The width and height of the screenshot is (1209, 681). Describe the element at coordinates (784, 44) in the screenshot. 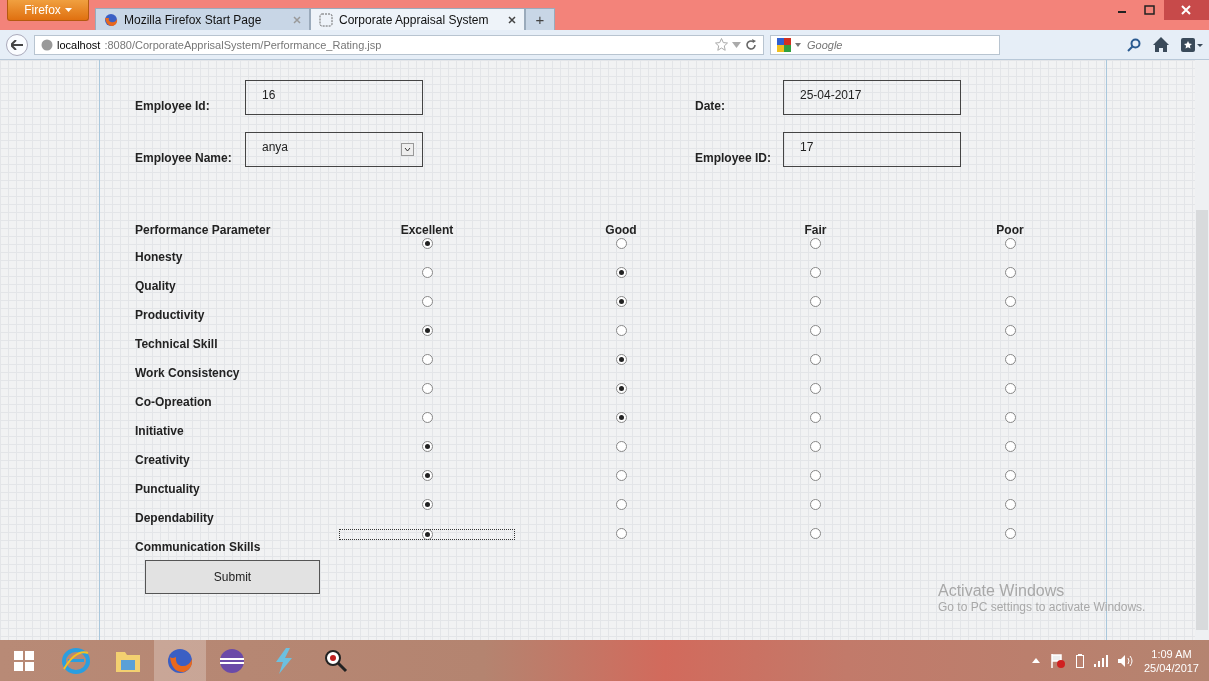

I see `colored-squares-icon` at that location.